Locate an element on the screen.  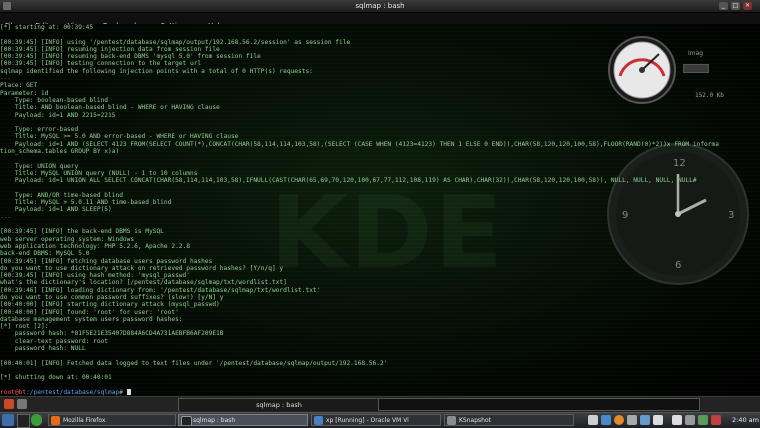
task-ksnapshot-label: KSnapshot is located at coordinates (475, 420).